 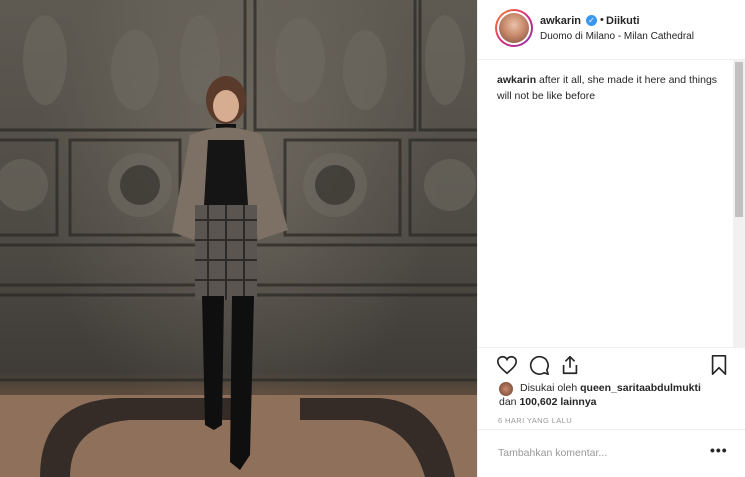 I want to click on follow-status-button: Diikuti, so click(x=623, y=21).